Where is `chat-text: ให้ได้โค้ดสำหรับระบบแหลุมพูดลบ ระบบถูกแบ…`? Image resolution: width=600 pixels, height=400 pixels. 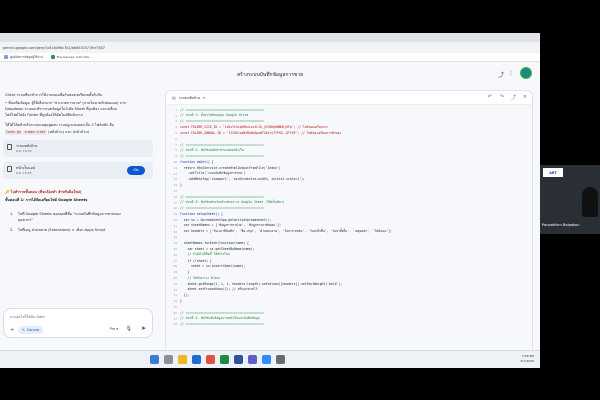 chat-text: ให้ได้โค้ดสำหรับระบบแหลุมพูดลบ ระบบถูกแบ… is located at coordinates (59, 125).